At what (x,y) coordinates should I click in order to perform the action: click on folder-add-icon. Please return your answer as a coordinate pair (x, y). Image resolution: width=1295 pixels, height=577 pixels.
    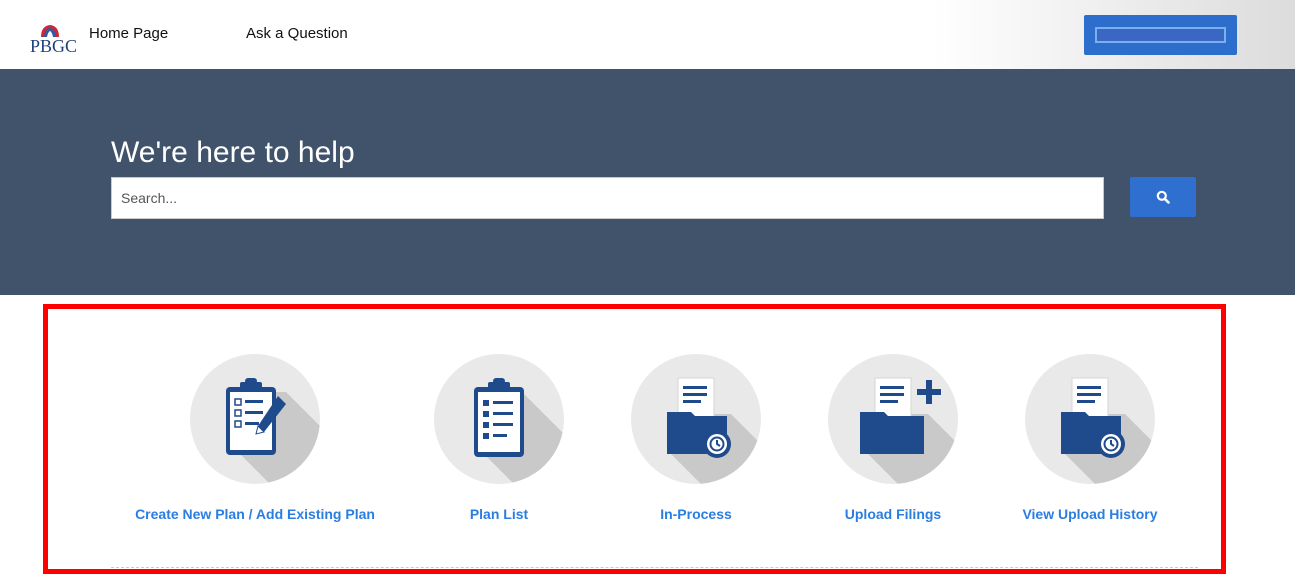
    Looking at the image, I should click on (909, 430).